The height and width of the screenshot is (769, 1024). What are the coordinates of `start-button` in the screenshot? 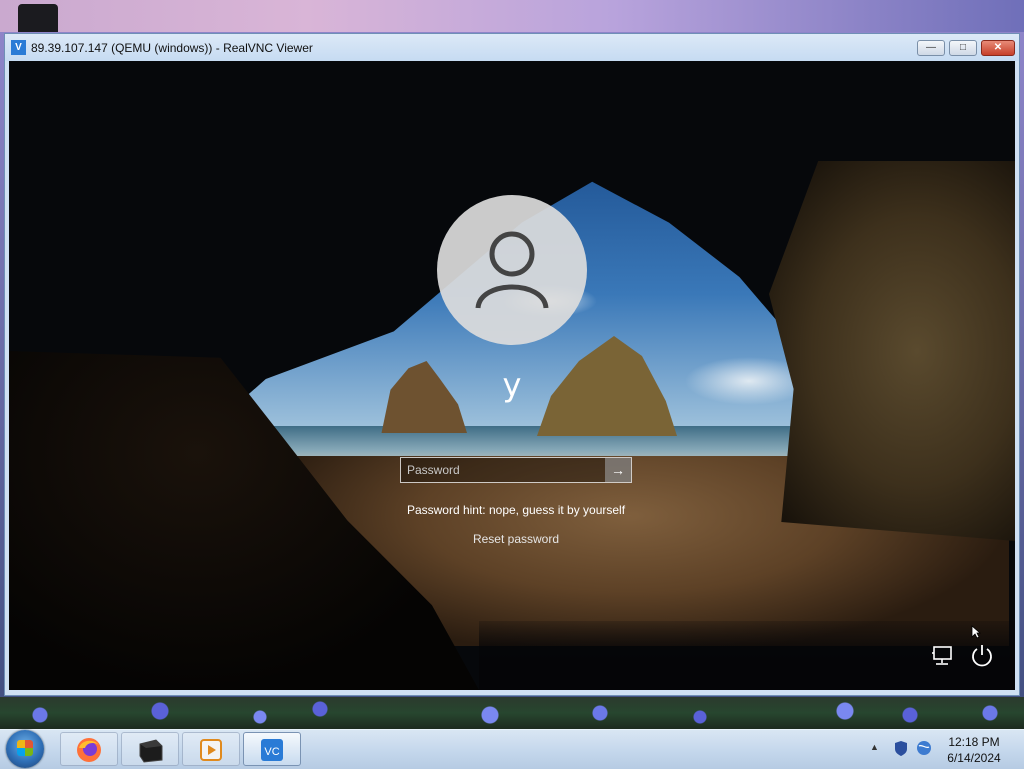 It's located at (25, 749).